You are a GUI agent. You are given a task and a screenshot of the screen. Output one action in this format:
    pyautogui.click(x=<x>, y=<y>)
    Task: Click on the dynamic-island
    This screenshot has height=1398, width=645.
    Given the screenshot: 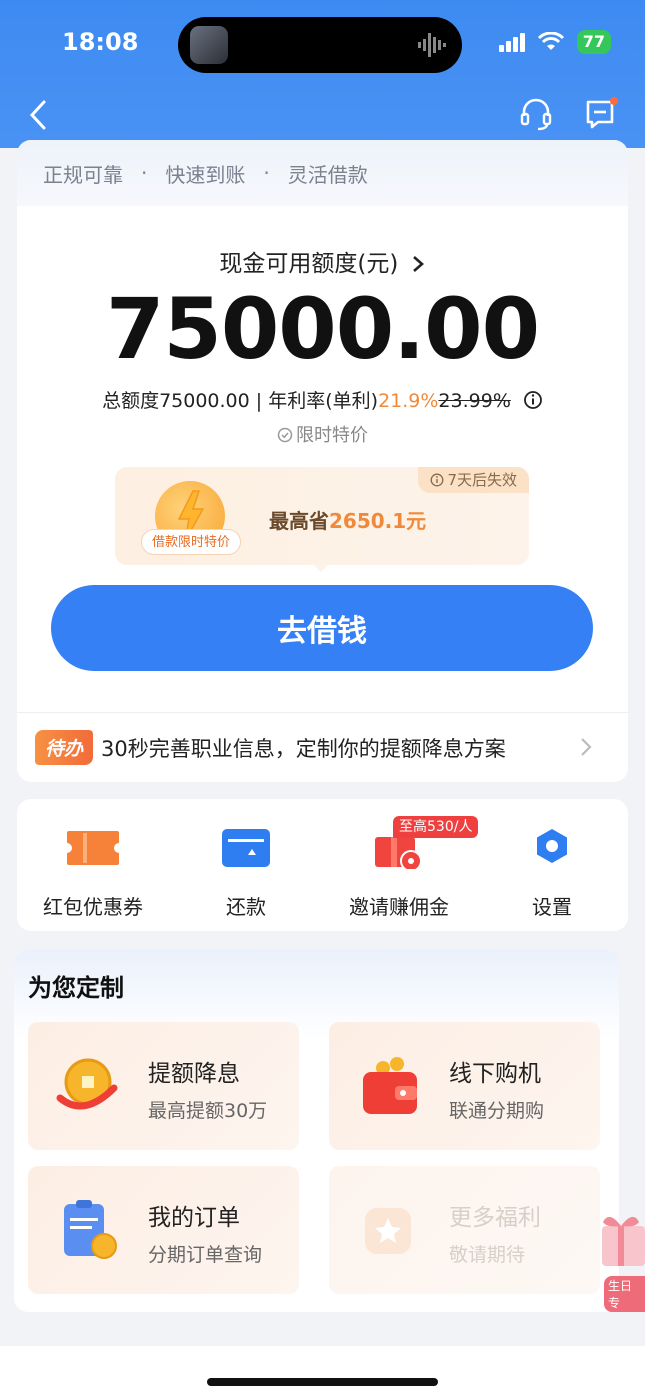 What is the action you would take?
    pyautogui.click(x=320, y=45)
    